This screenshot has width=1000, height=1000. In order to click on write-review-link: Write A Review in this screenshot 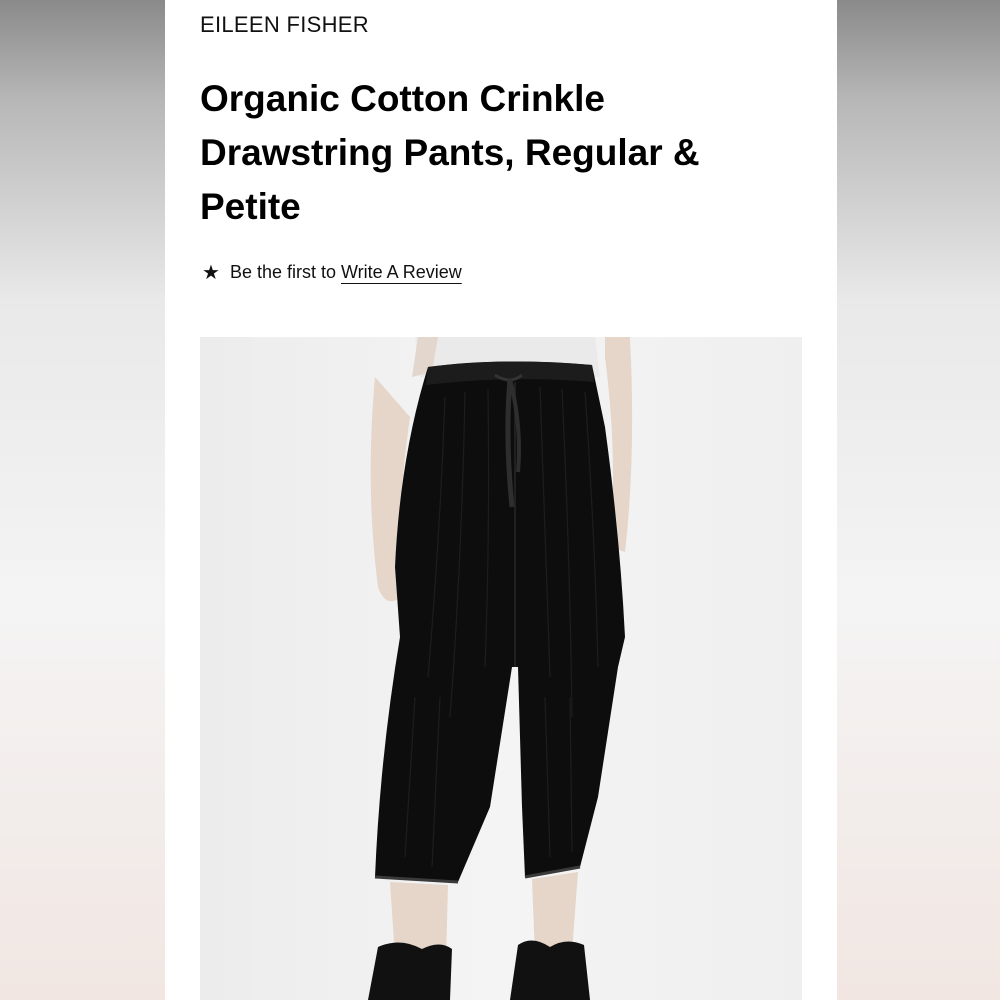, I will do `click(401, 272)`.